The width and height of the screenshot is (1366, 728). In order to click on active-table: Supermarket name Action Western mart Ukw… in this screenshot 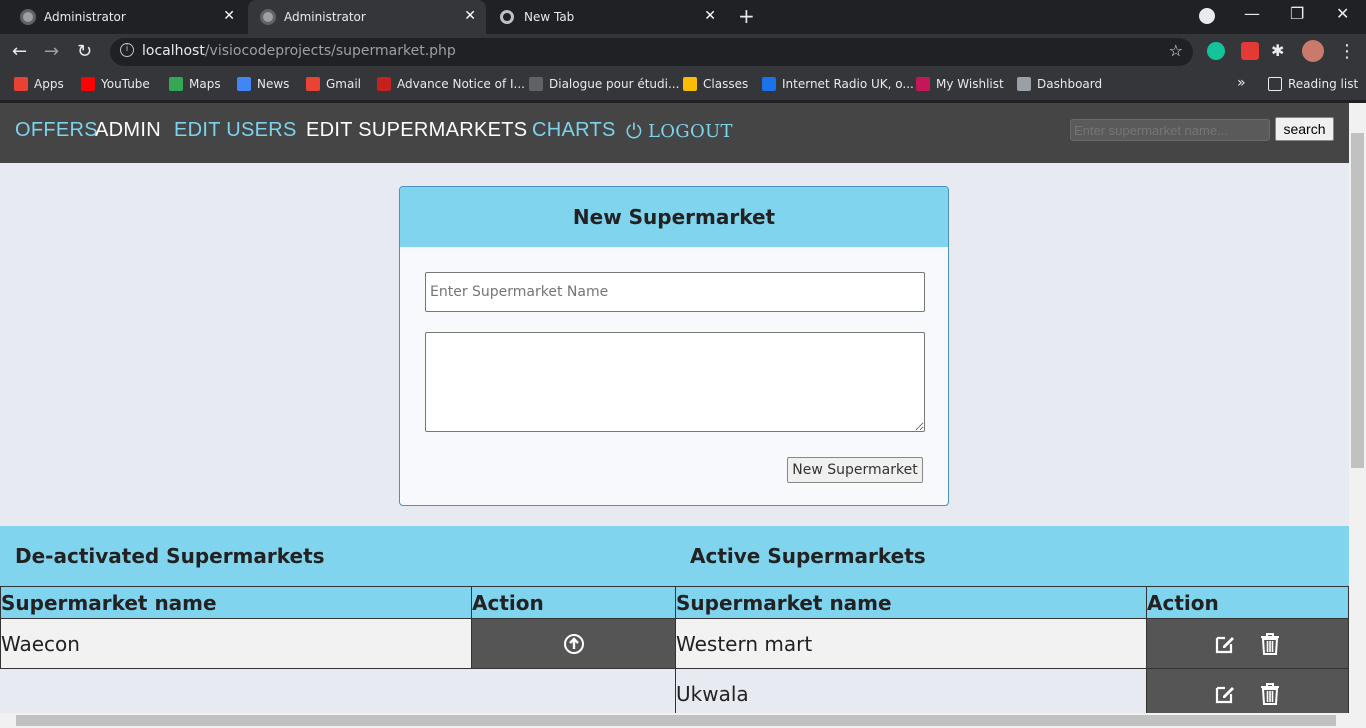, I will do `click(1012, 649)`.